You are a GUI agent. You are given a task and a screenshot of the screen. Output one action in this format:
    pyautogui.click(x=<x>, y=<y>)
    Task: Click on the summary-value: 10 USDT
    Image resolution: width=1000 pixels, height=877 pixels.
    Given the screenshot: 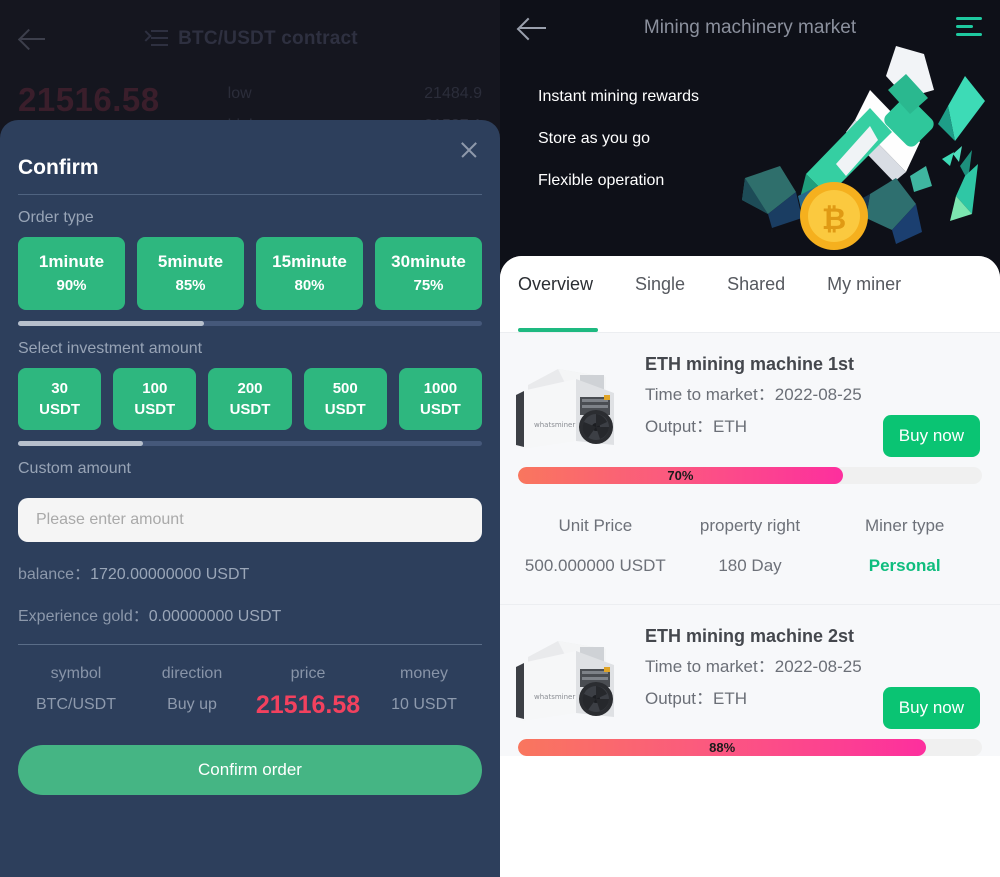 What is the action you would take?
    pyautogui.click(x=424, y=704)
    